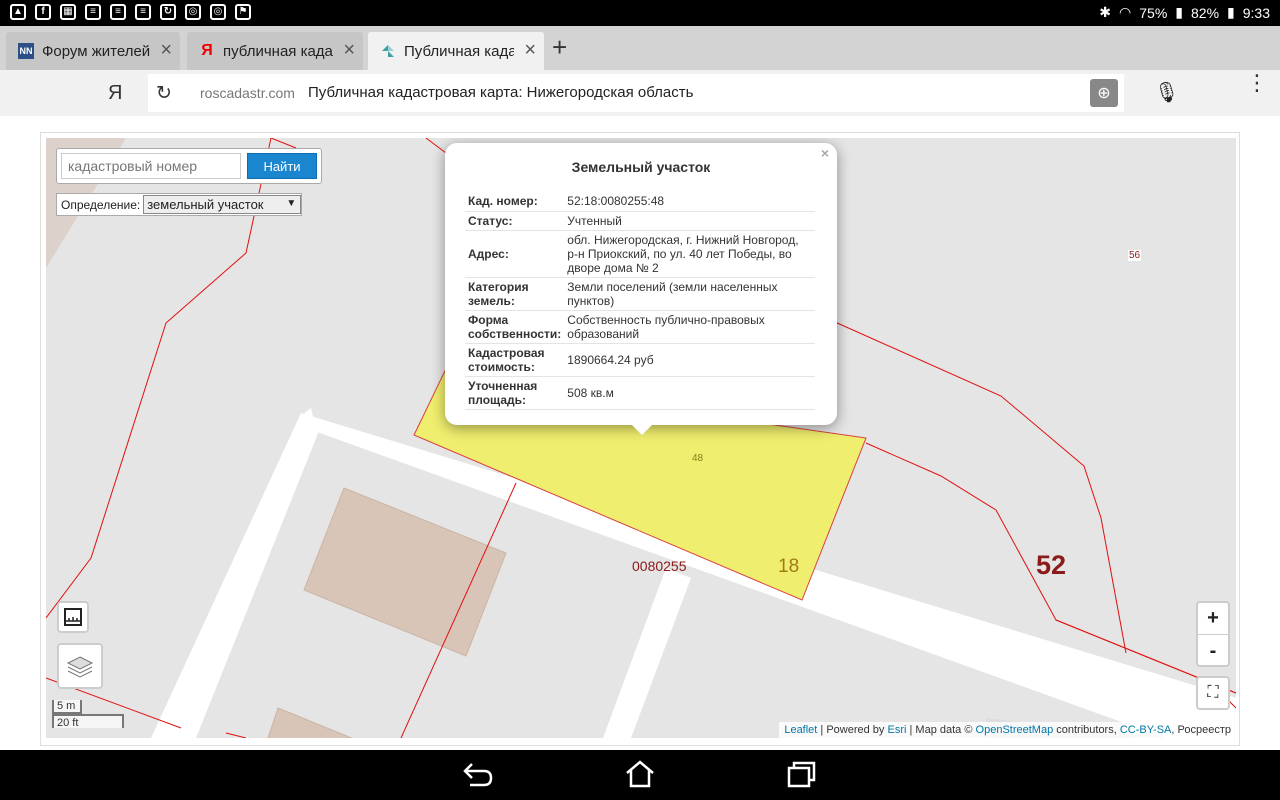 This screenshot has height=800, width=1280. What do you see at coordinates (101, 204) in the screenshot?
I see `definition-label: Определение:` at bounding box center [101, 204].